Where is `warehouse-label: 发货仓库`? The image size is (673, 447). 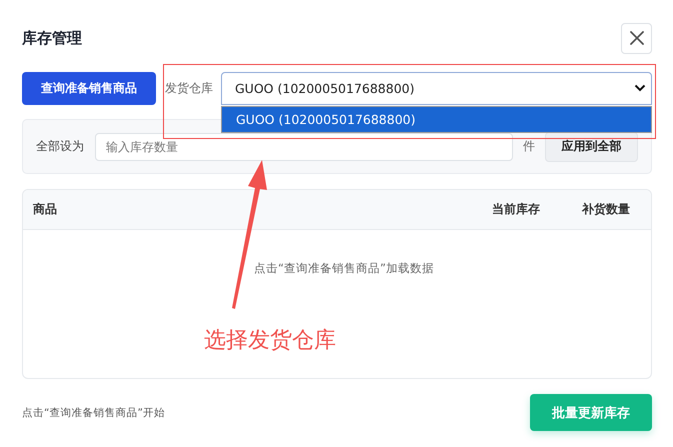
warehouse-label: 发货仓库 is located at coordinates (189, 88).